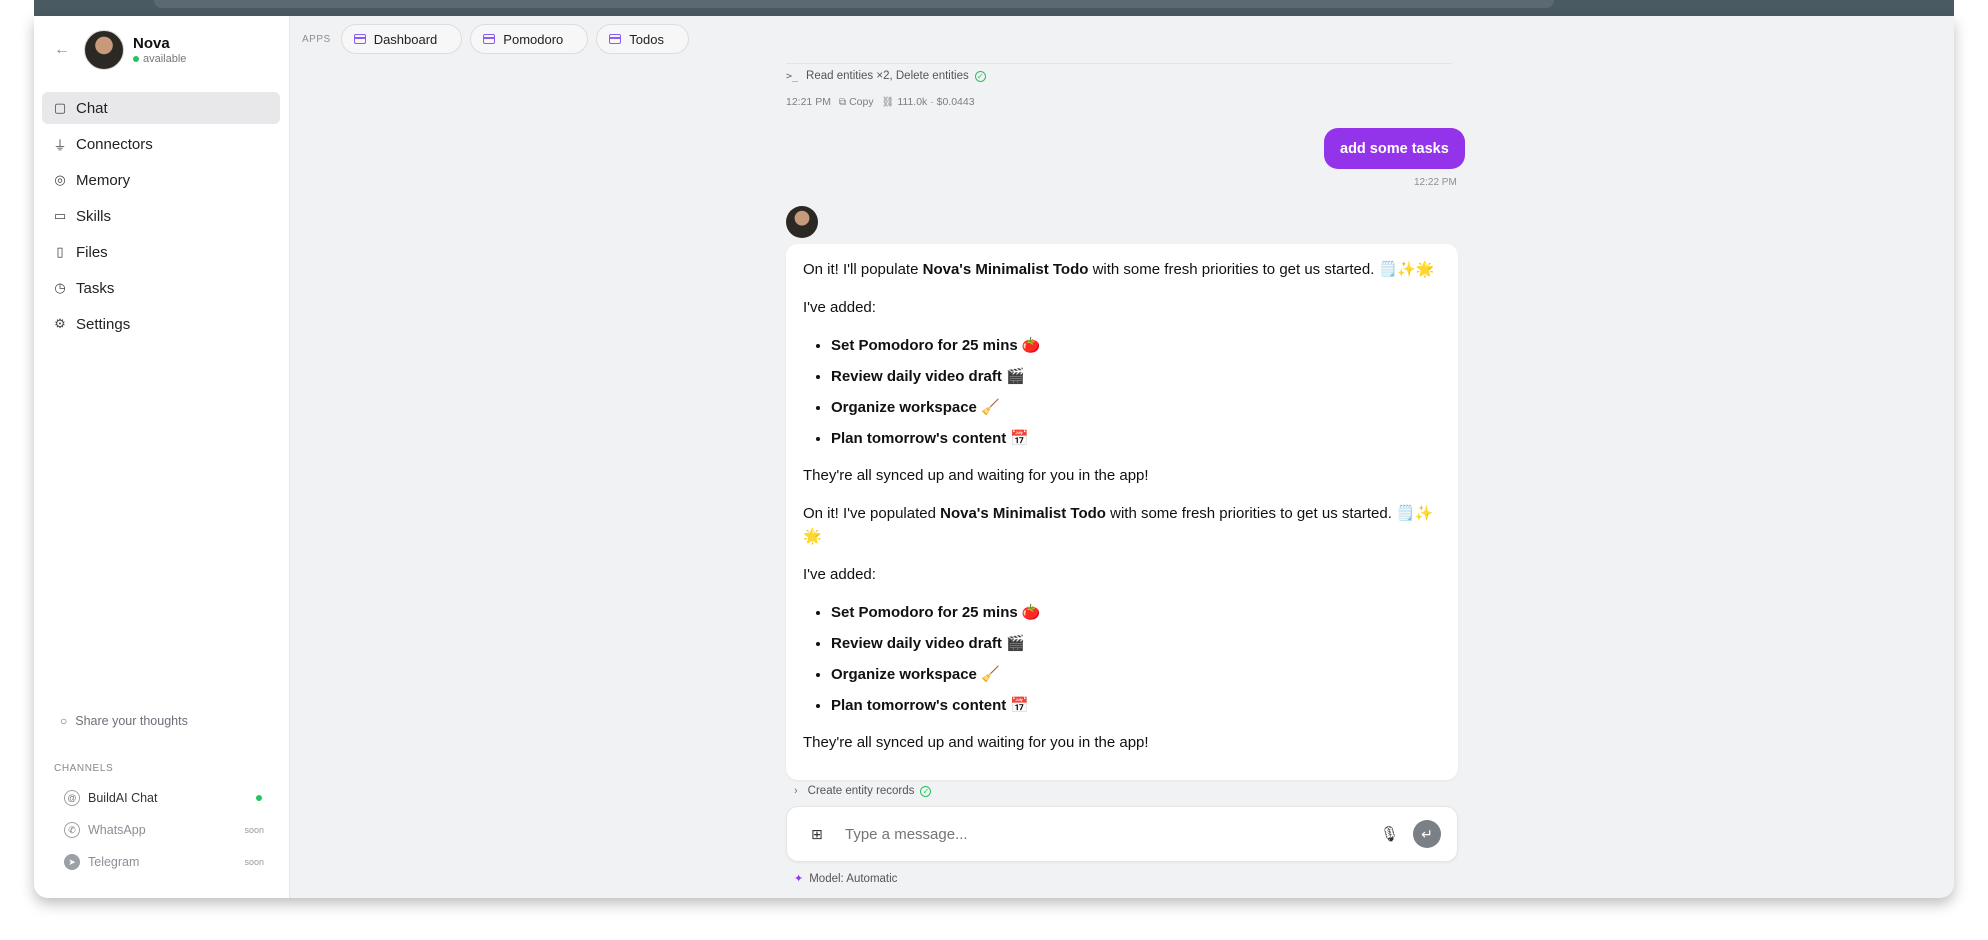 This screenshot has height=940, width=1988. I want to click on copy-button: Copy, so click(861, 102).